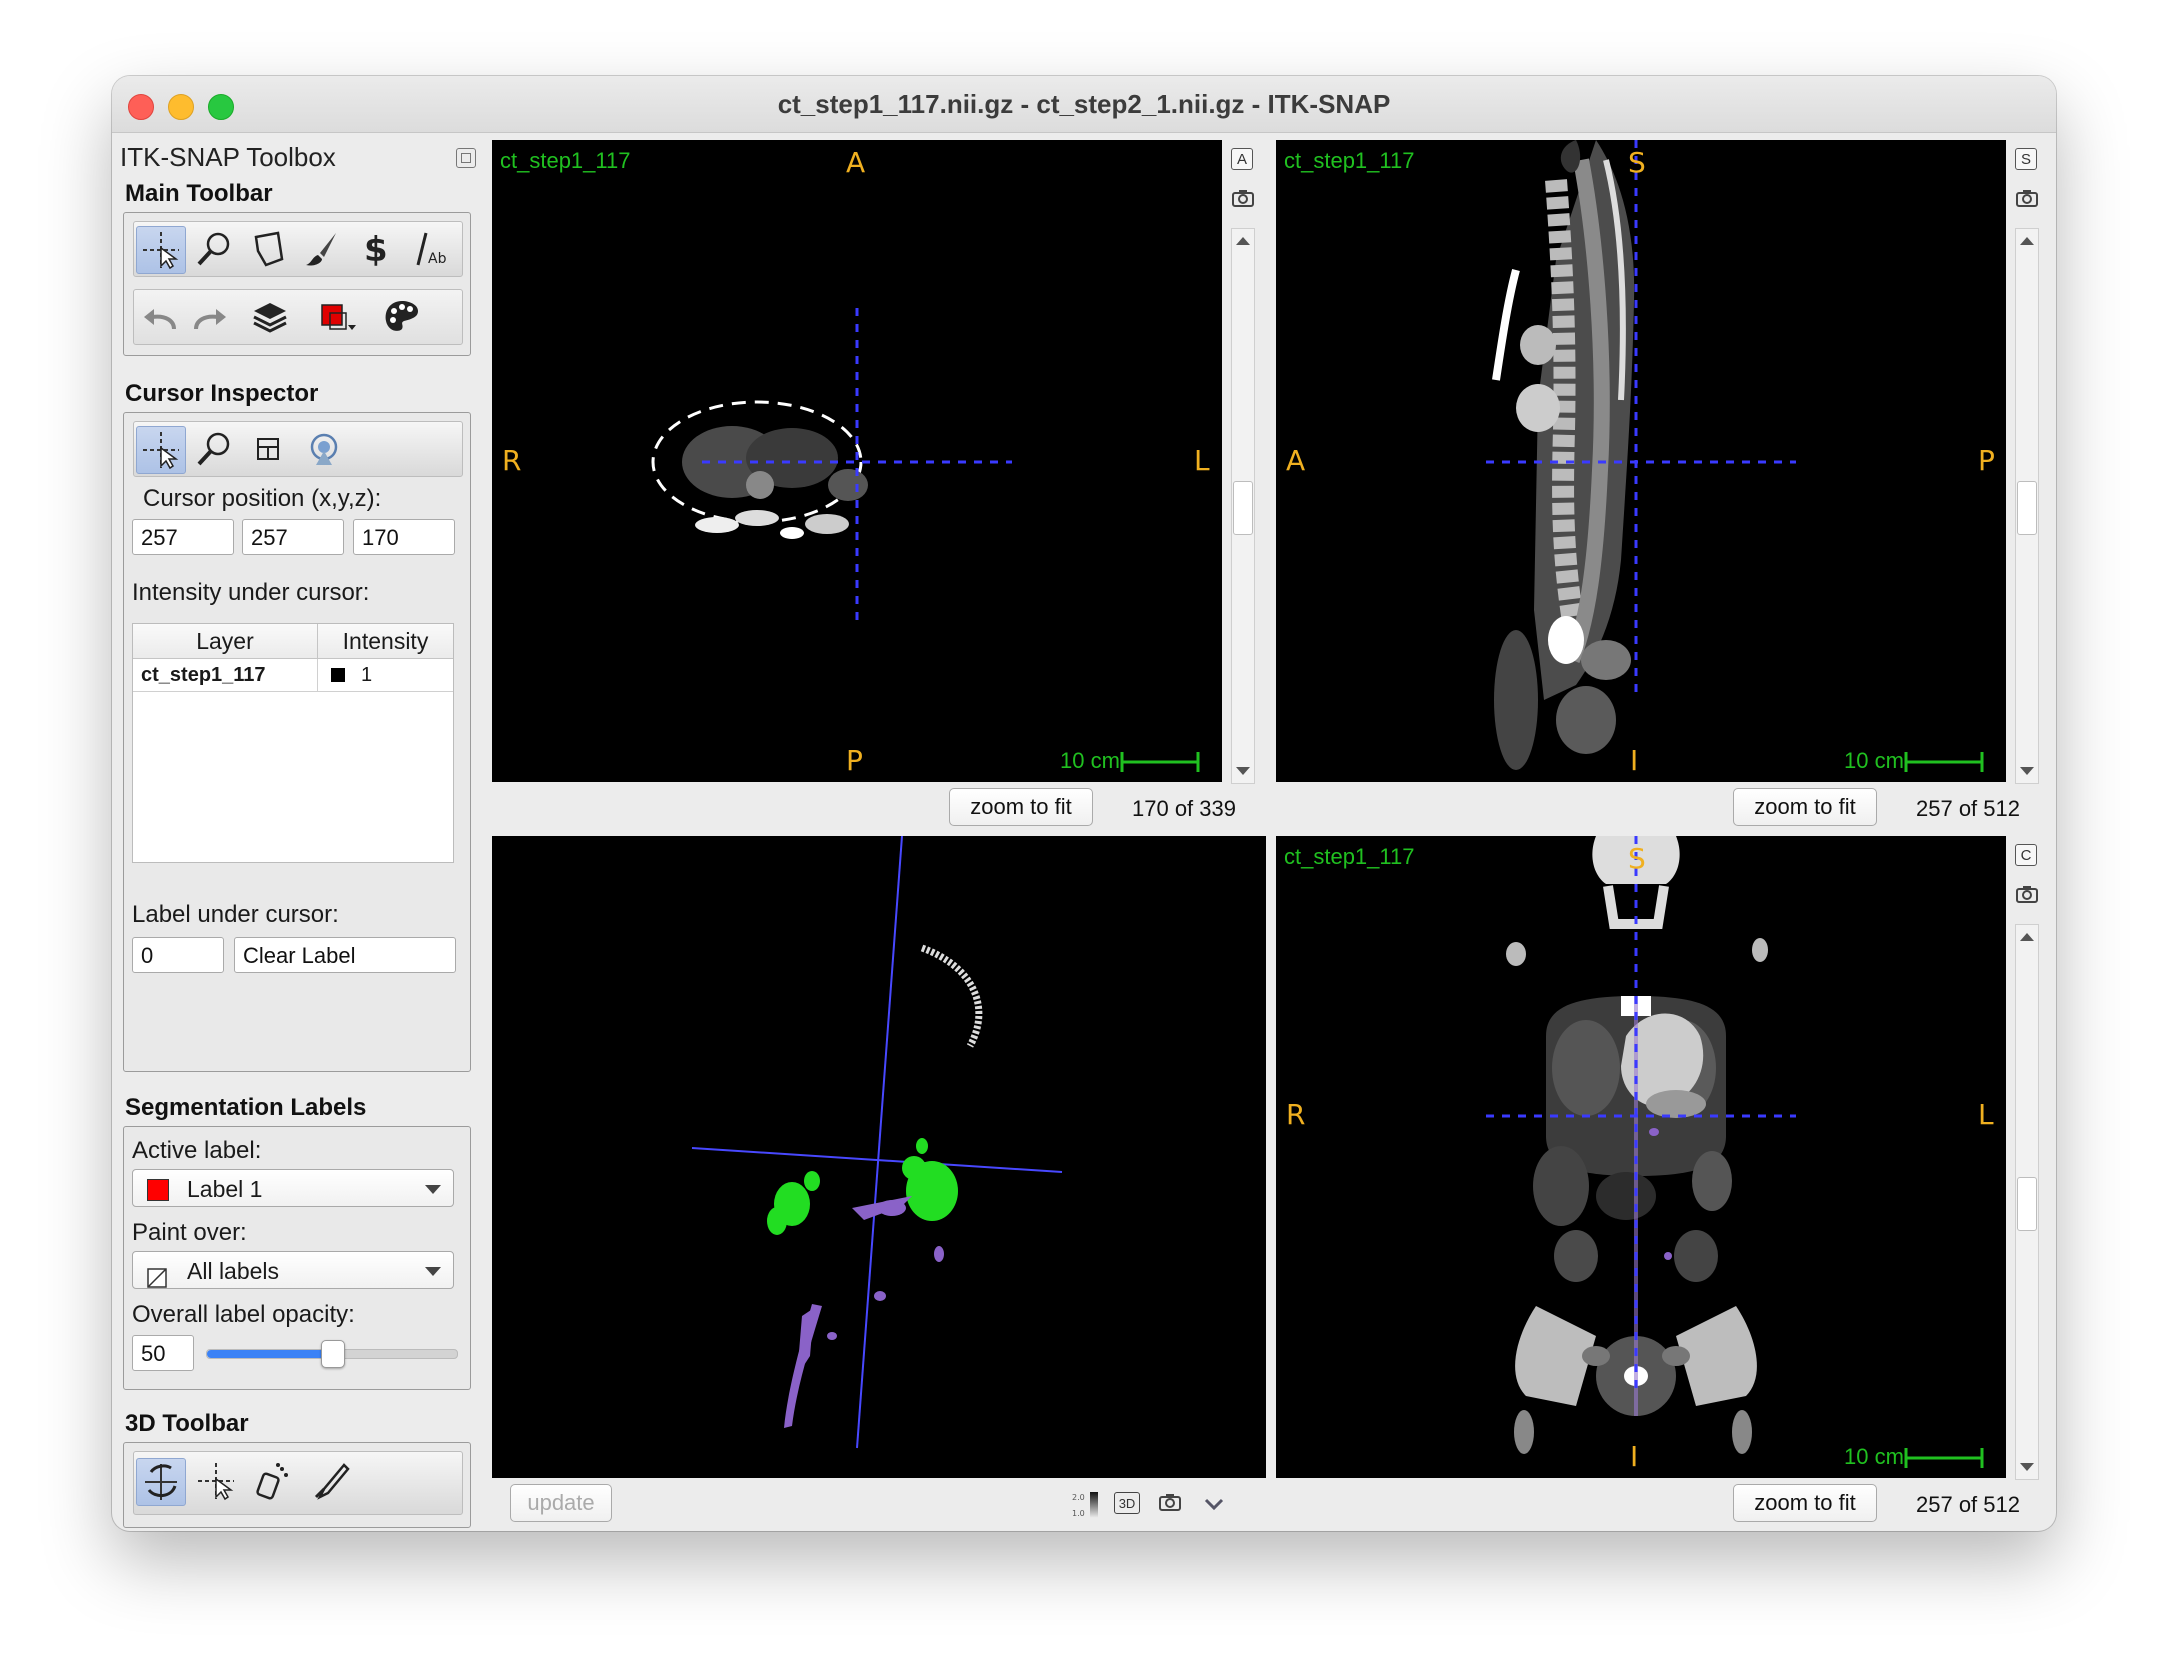 The image size is (2168, 1680). Describe the element at coordinates (402, 317) in the screenshot. I see `palette-icon` at that location.